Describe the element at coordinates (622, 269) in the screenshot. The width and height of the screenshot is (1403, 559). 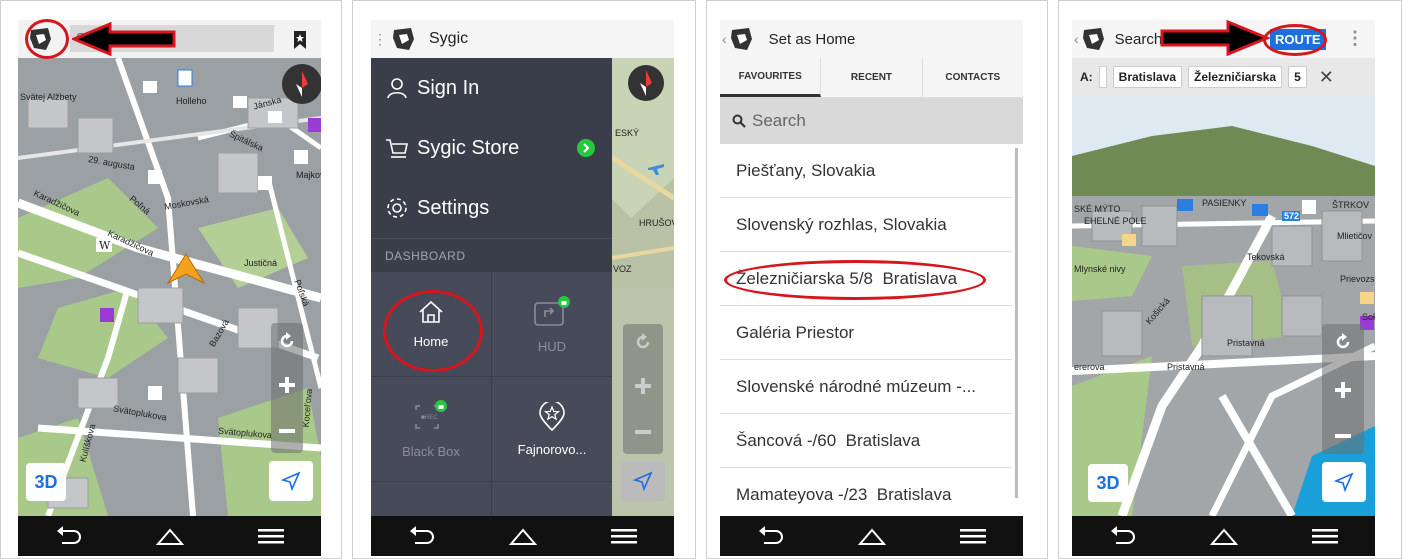
I see `map-label: VOZ` at that location.